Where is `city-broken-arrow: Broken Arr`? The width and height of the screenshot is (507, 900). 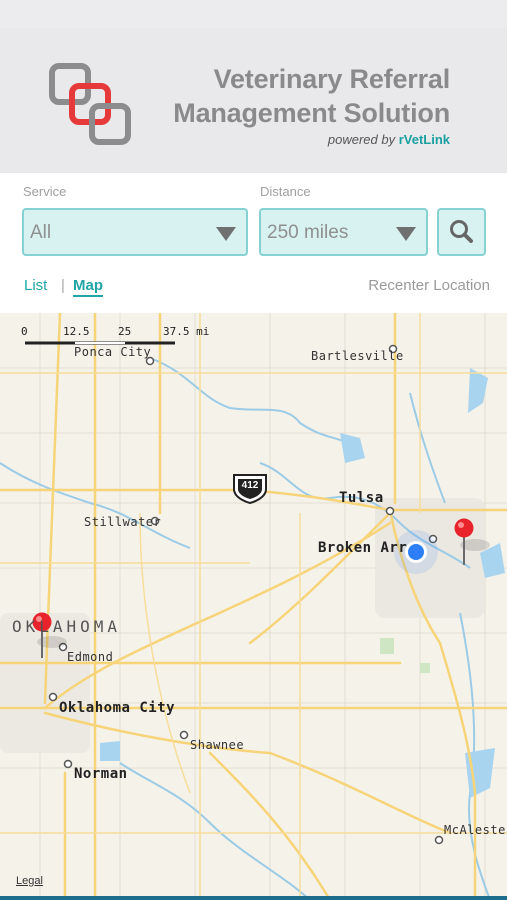 city-broken-arrow: Broken Arr is located at coordinates (363, 548).